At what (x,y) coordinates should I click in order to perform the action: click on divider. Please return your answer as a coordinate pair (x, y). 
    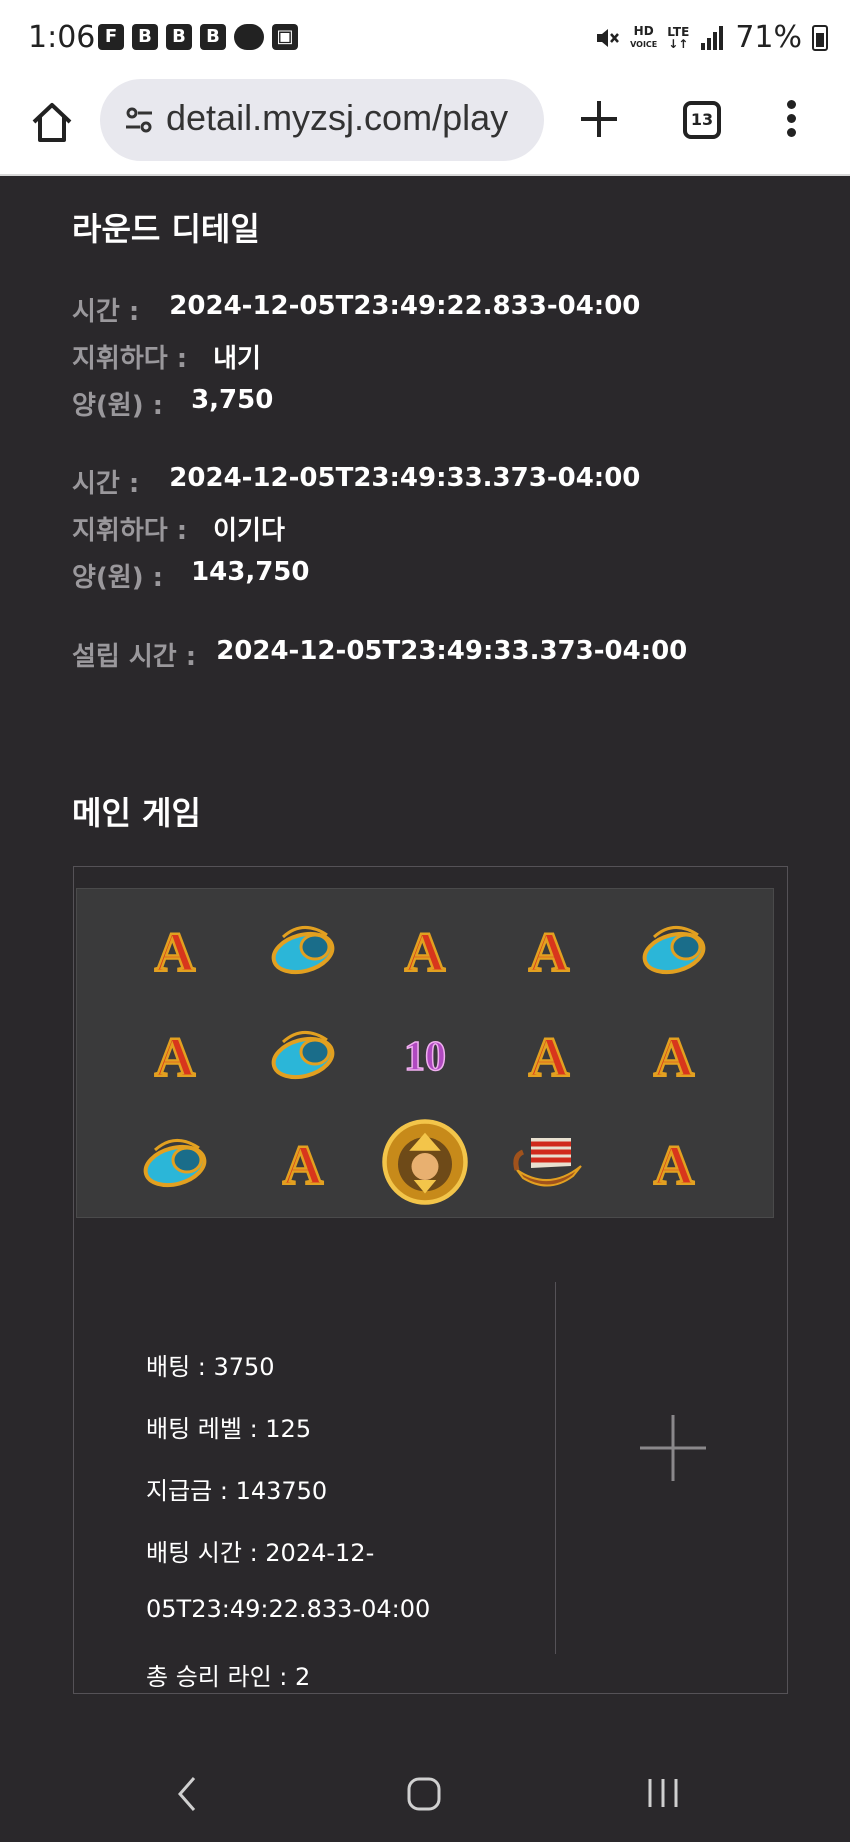
    Looking at the image, I should click on (555, 1468).